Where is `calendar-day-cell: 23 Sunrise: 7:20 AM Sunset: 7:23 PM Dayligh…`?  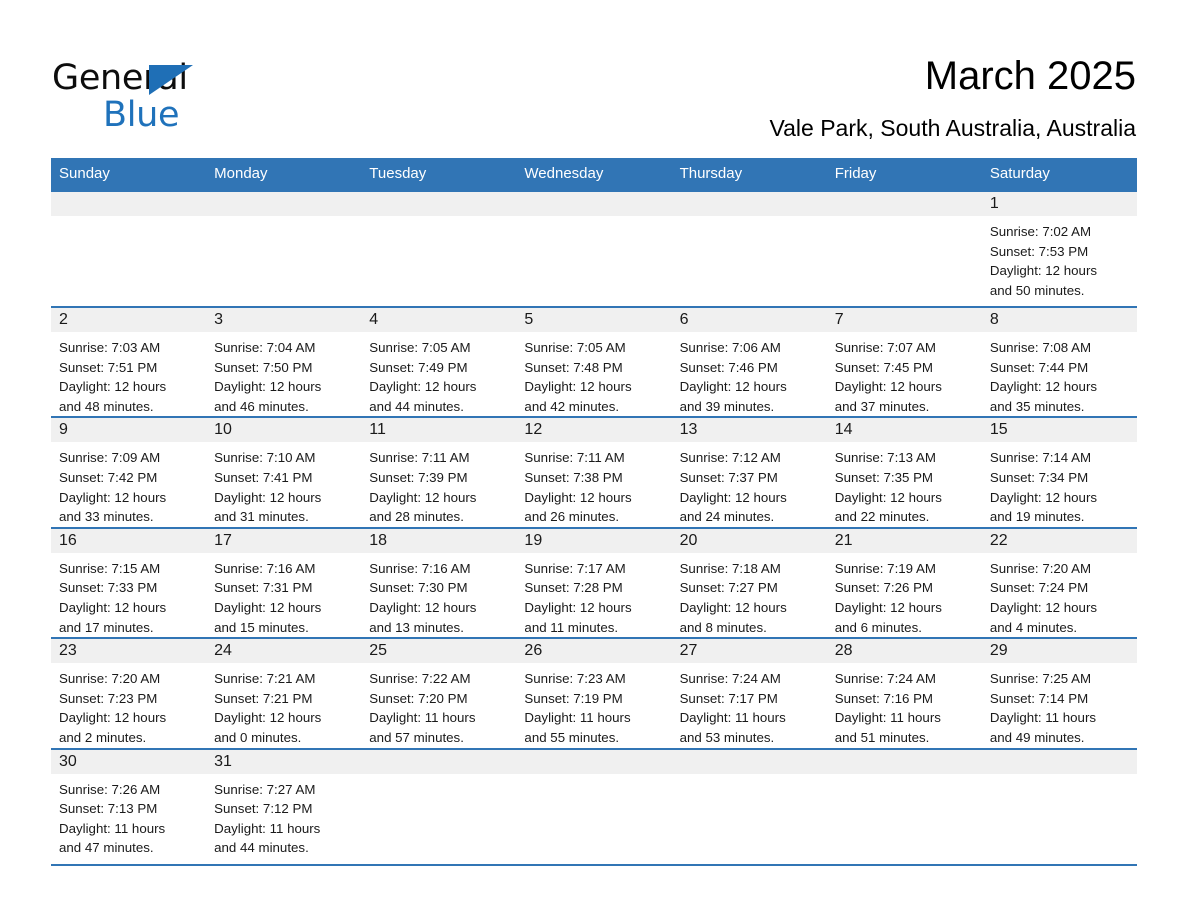
calendar-day-cell: 23 Sunrise: 7:20 AM Sunset: 7:23 PM Dayligh… is located at coordinates (129, 693).